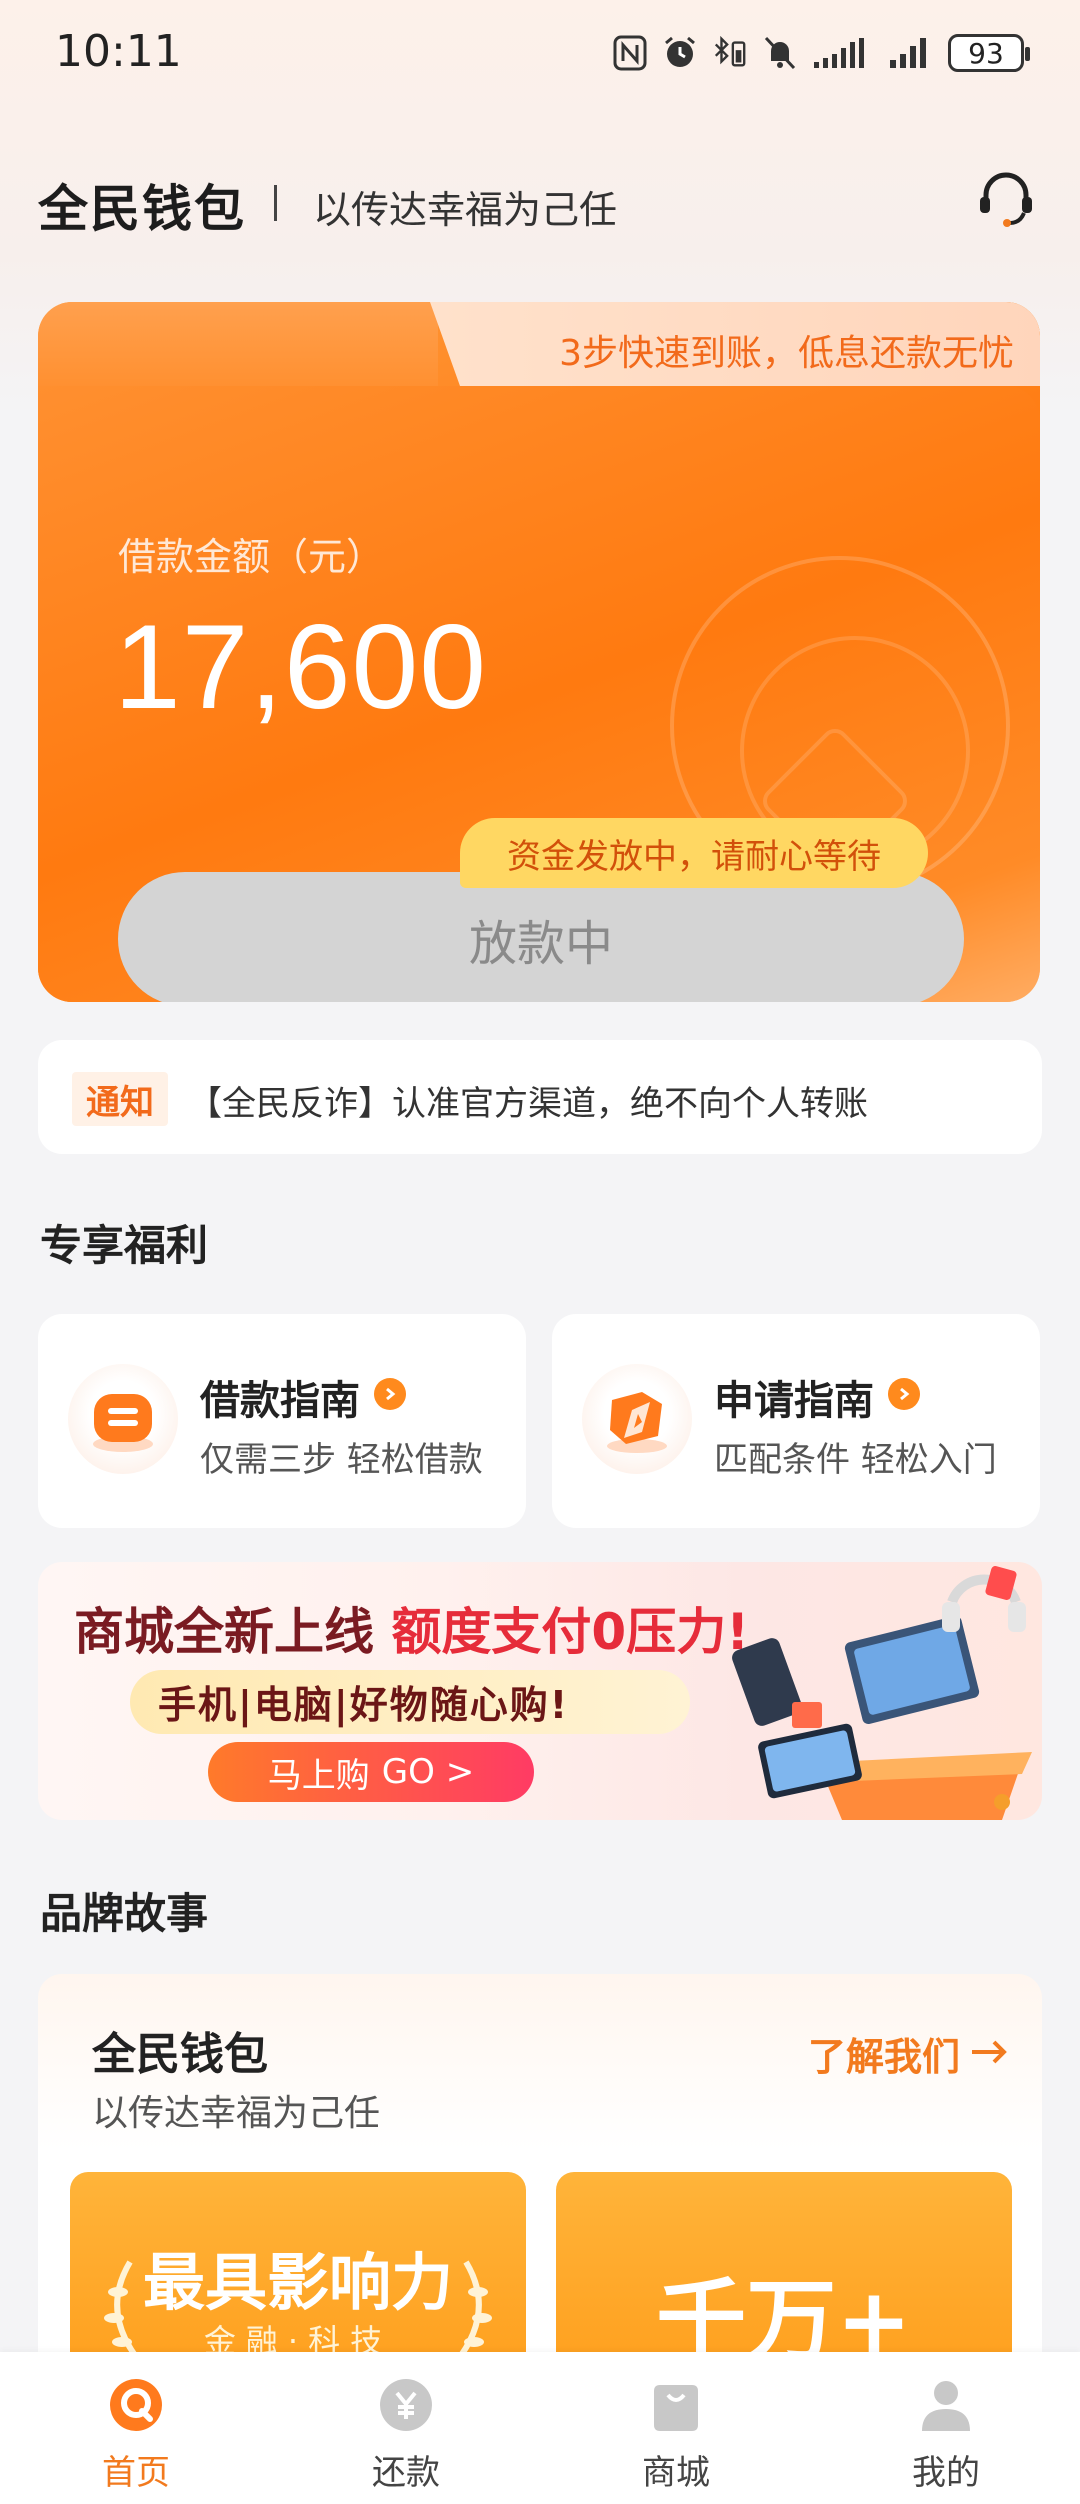 Image resolution: width=1080 pixels, height=2504 pixels. I want to click on shop-bag-icon, so click(676, 2404).